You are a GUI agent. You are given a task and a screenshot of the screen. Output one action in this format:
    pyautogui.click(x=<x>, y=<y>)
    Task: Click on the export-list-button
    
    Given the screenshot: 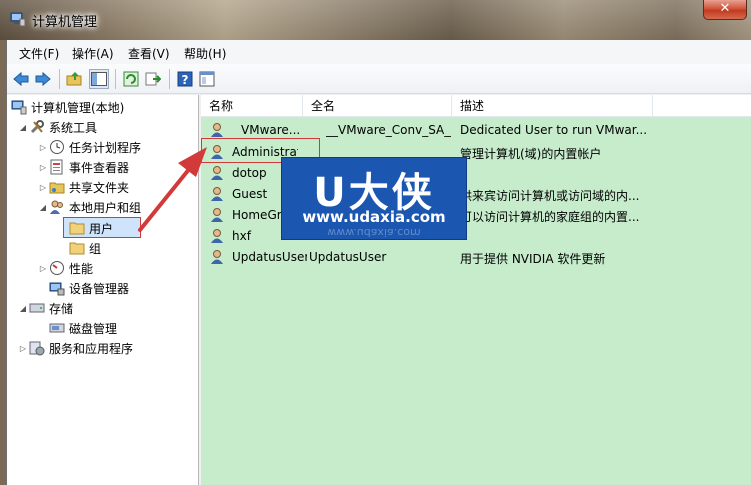 What is the action you would take?
    pyautogui.click(x=153, y=79)
    